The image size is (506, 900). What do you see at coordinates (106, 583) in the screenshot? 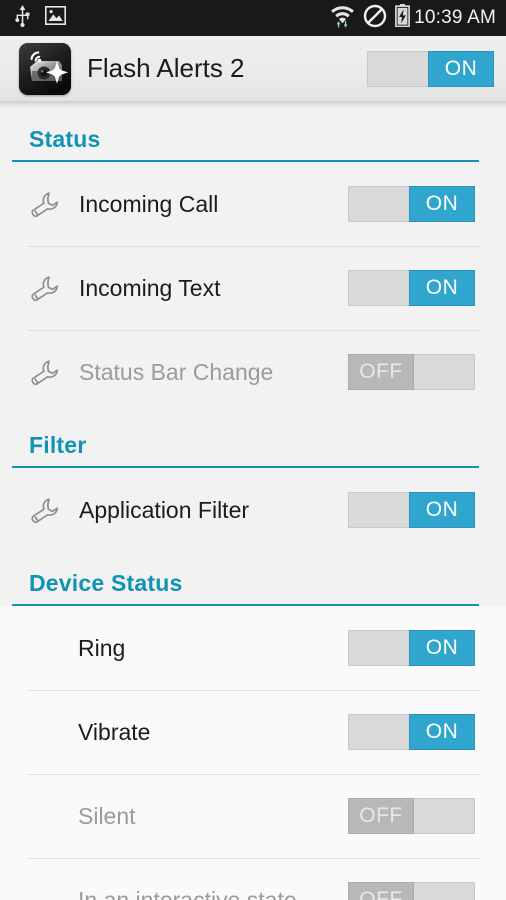
I see `section-title: Device Status` at bounding box center [106, 583].